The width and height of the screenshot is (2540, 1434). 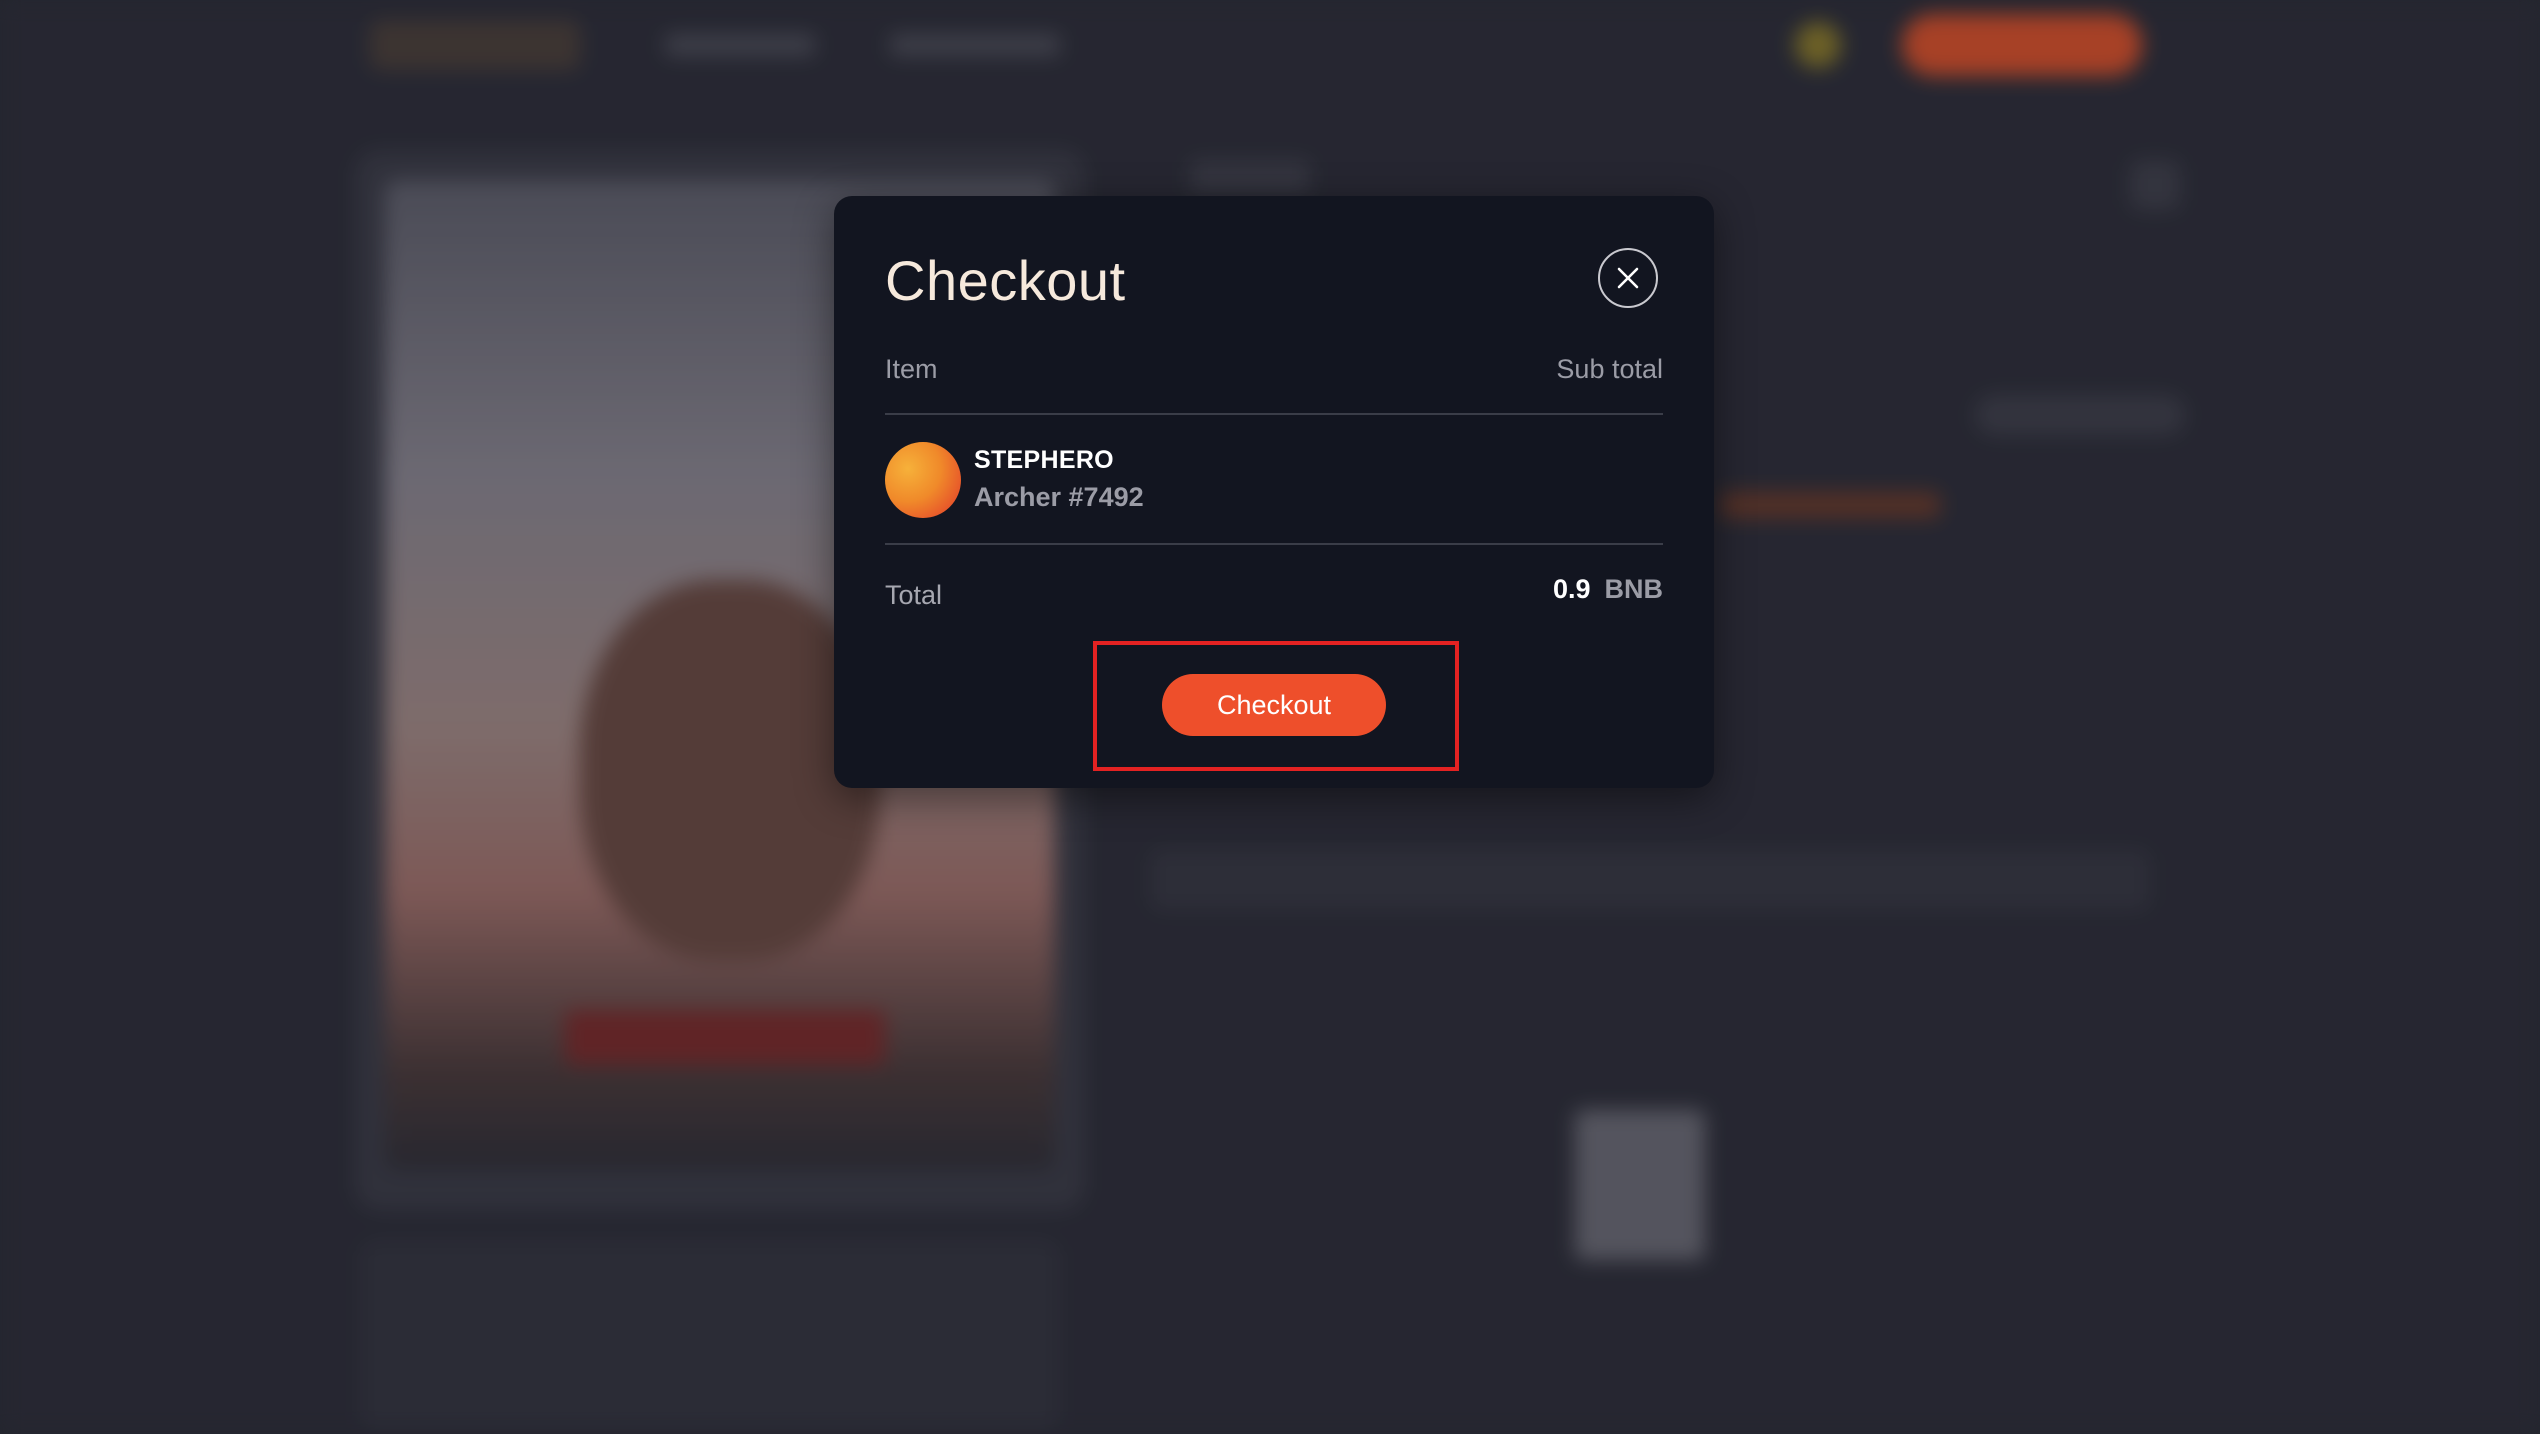 I want to click on close-icon, so click(x=1628, y=278).